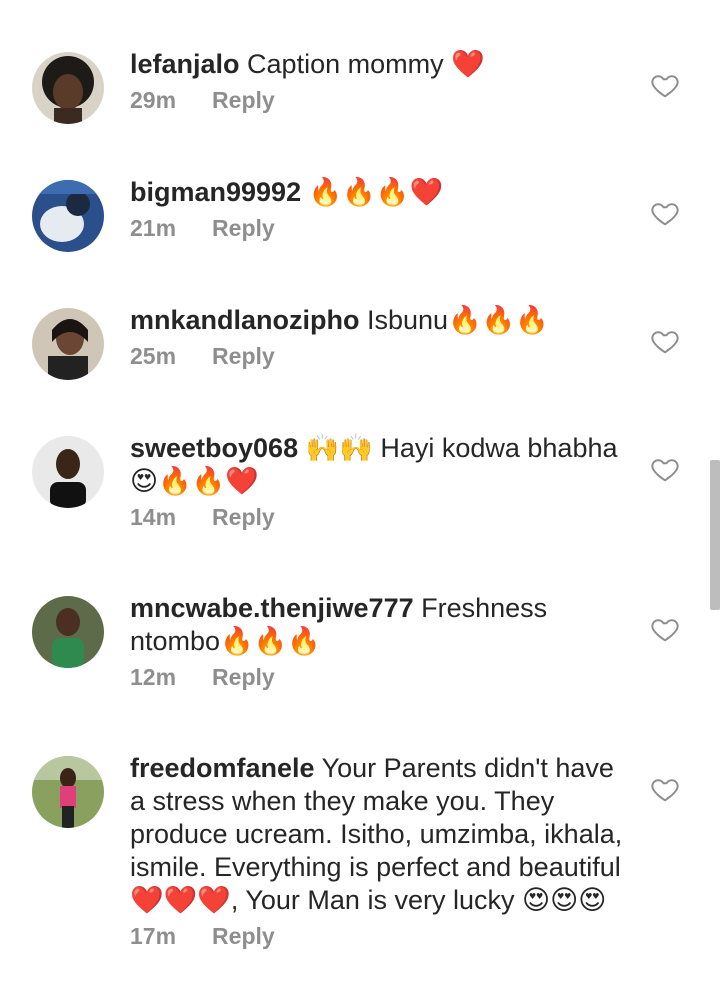  I want to click on comment-meta: 21m Reply, so click(380, 228).